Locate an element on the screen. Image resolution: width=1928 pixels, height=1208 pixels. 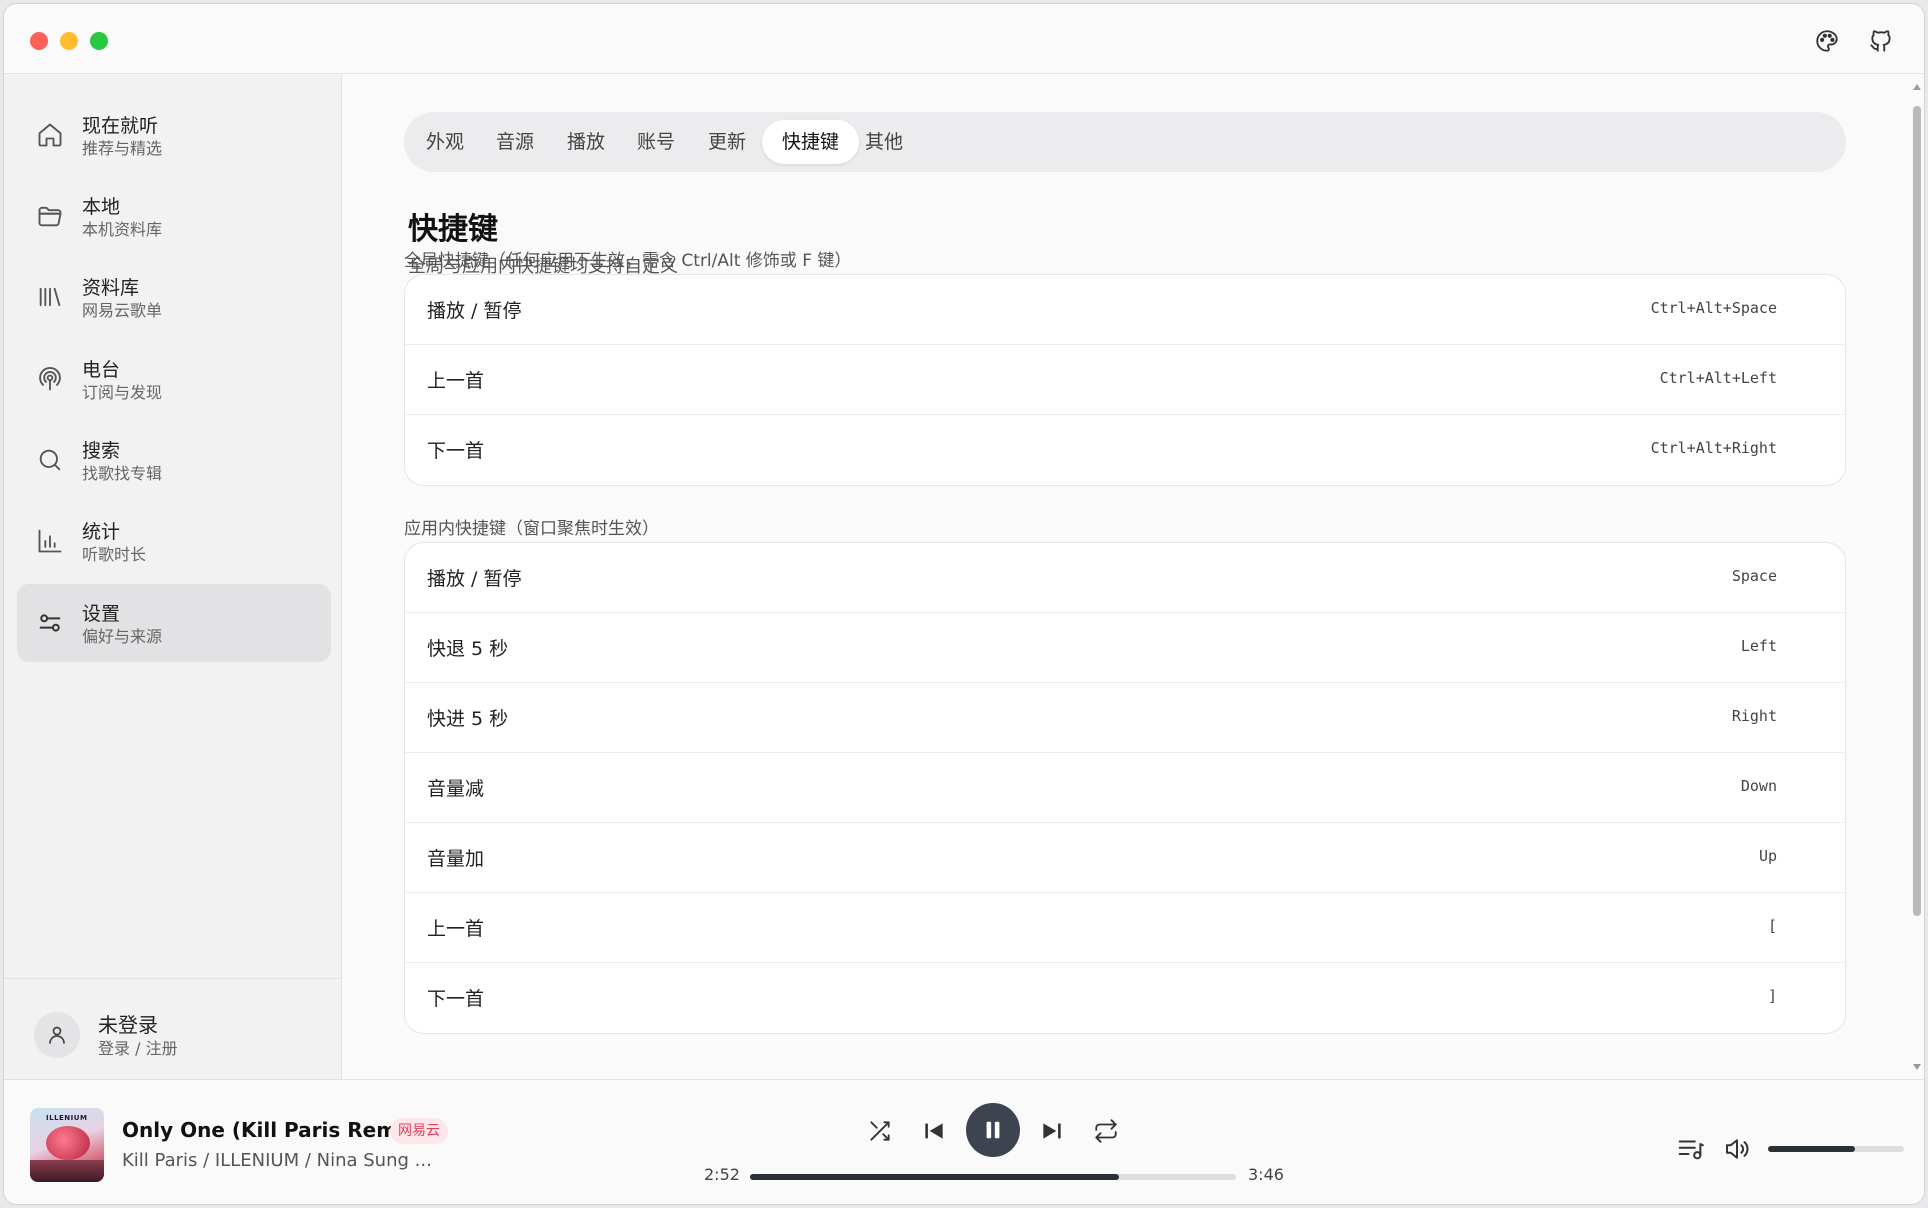
sidebar-item-sub: 找歌找专辑 is located at coordinates (122, 473).